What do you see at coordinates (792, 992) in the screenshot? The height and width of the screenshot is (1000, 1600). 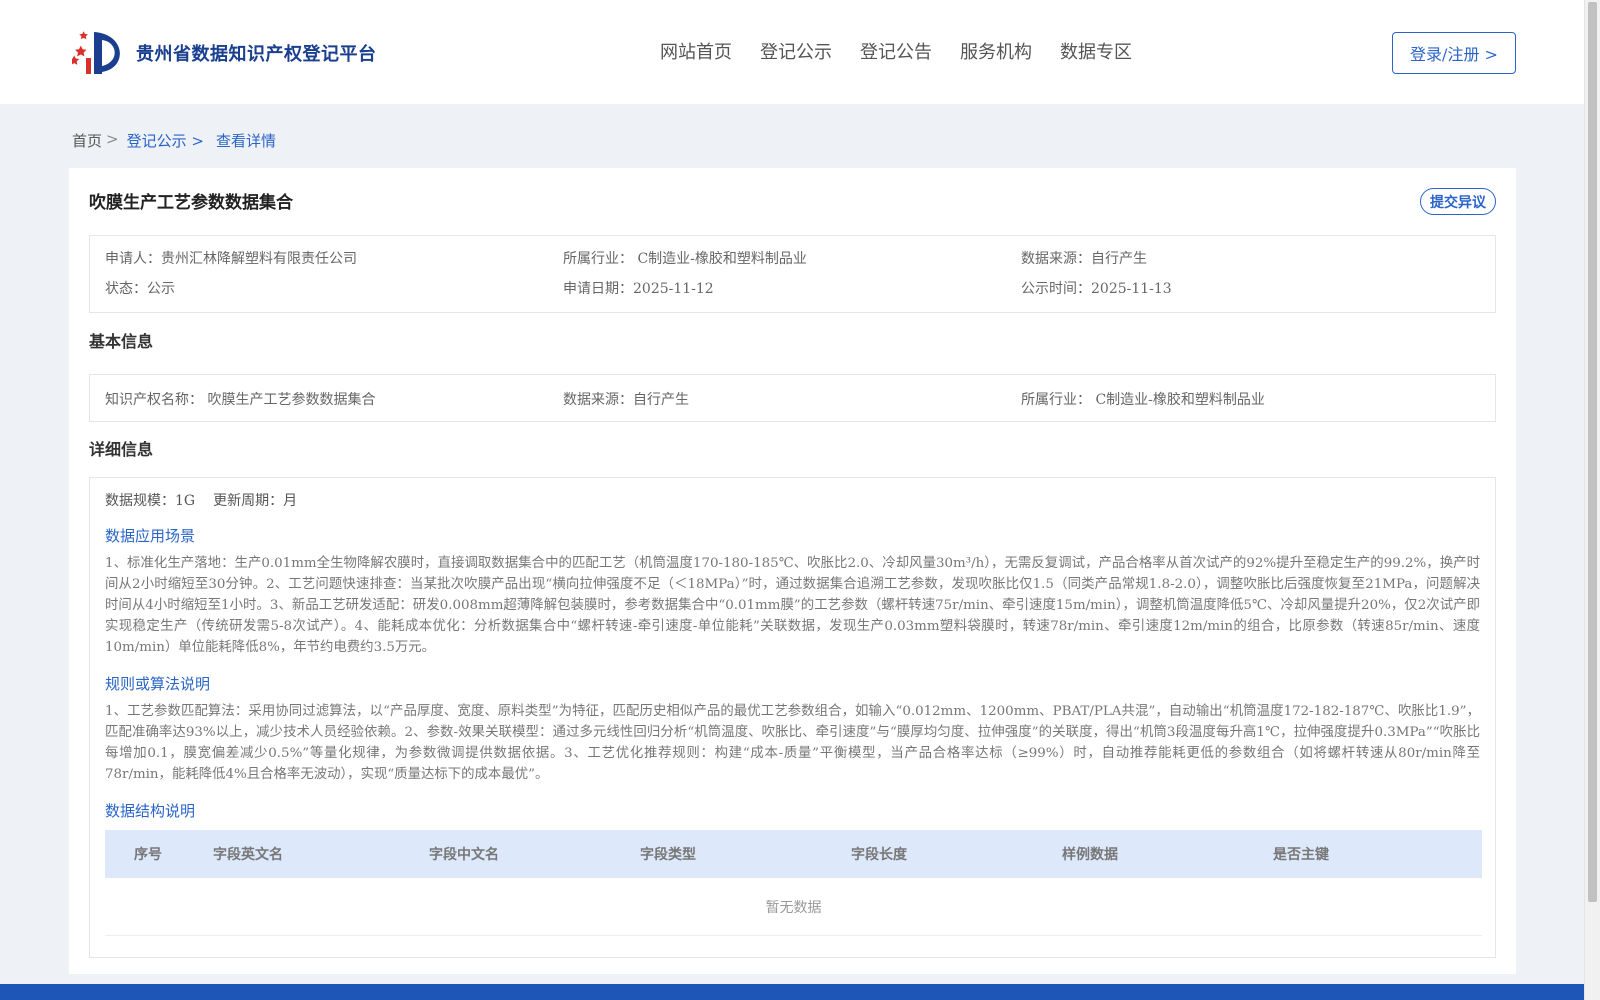 I see `footer-bar` at bounding box center [792, 992].